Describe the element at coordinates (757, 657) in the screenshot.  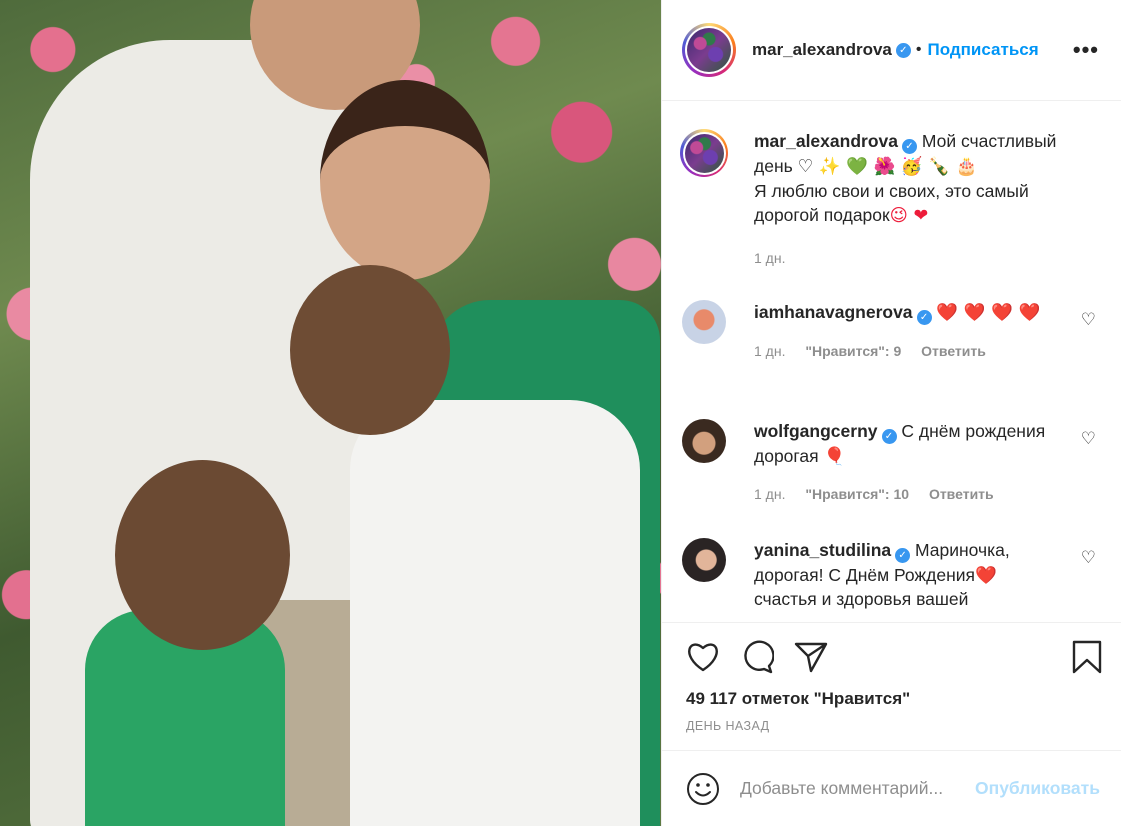
I see `comment-icon` at that location.